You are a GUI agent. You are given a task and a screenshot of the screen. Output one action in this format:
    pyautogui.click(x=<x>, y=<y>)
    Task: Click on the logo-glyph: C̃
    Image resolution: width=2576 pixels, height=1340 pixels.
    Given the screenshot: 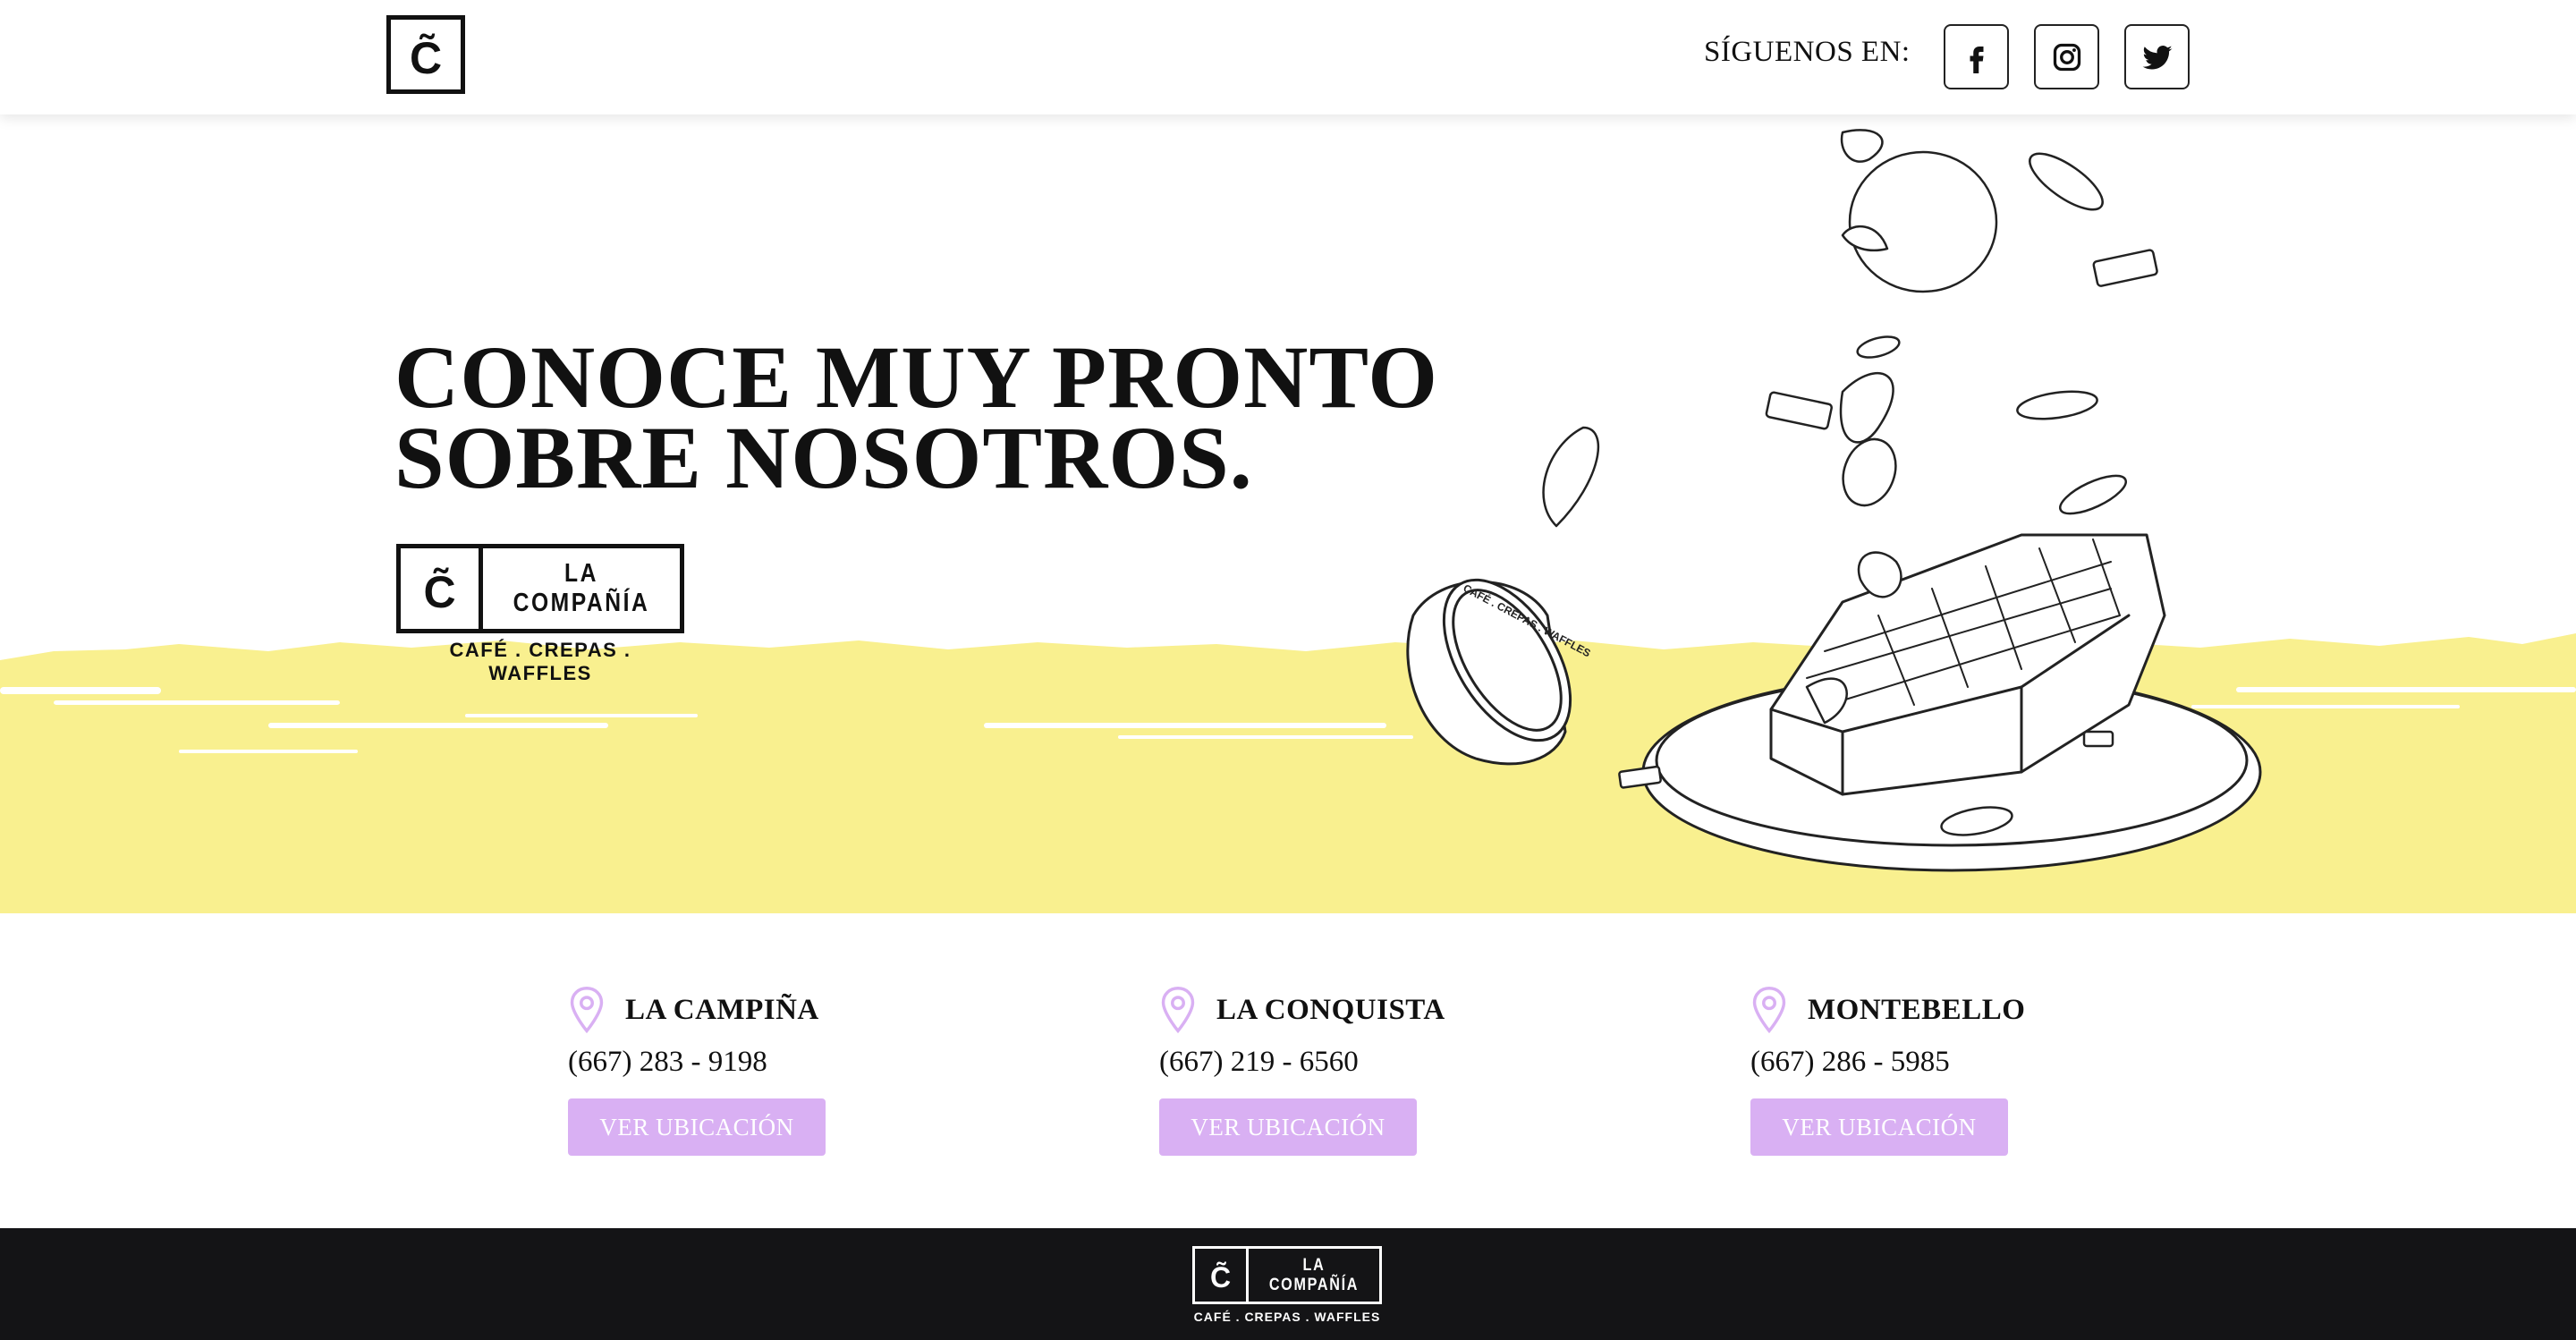 What is the action you would take?
    pyautogui.click(x=426, y=58)
    